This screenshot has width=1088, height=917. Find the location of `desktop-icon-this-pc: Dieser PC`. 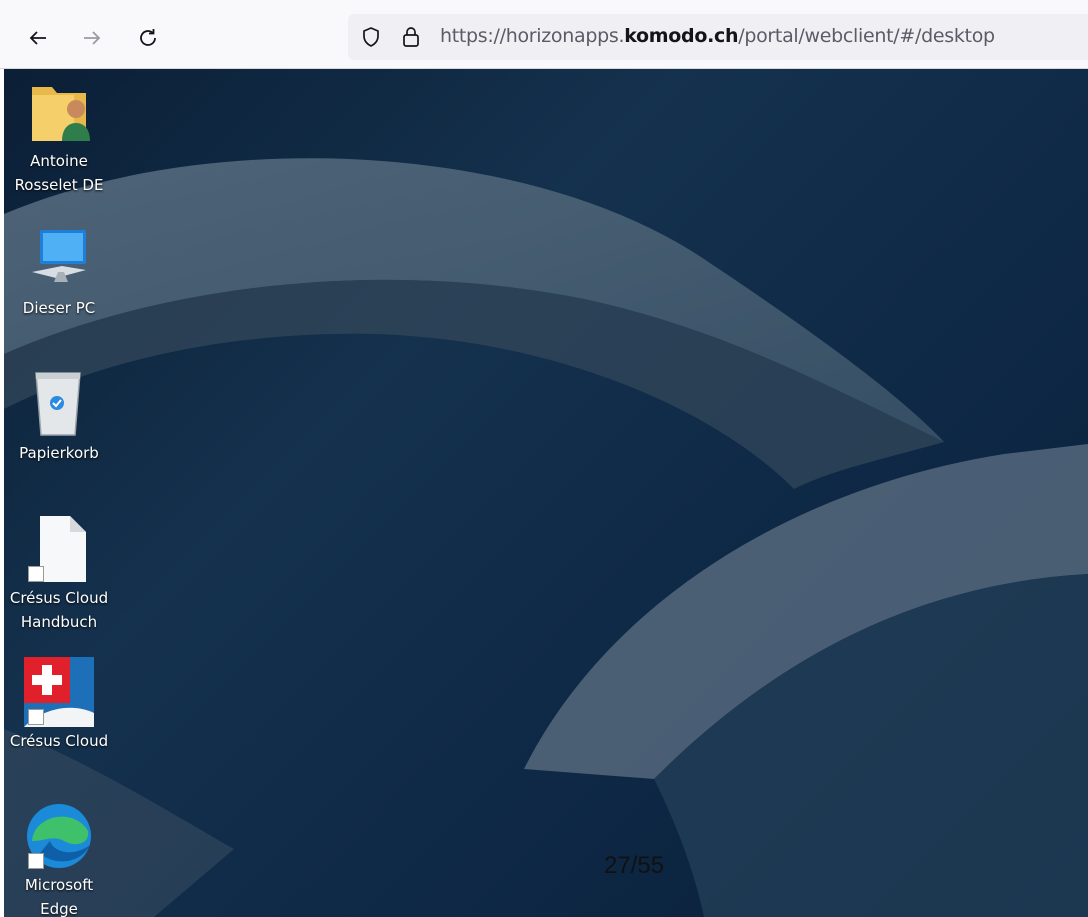

desktop-icon-this-pc: Dieser PC is located at coordinates (59, 272).